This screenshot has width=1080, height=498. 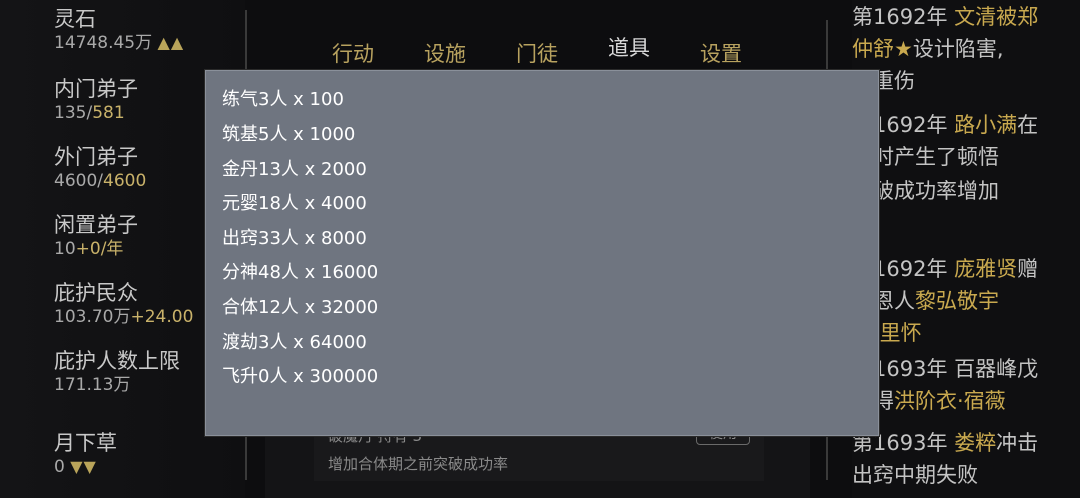 What do you see at coordinates (629, 47) in the screenshot?
I see `tab-items: 道具` at bounding box center [629, 47].